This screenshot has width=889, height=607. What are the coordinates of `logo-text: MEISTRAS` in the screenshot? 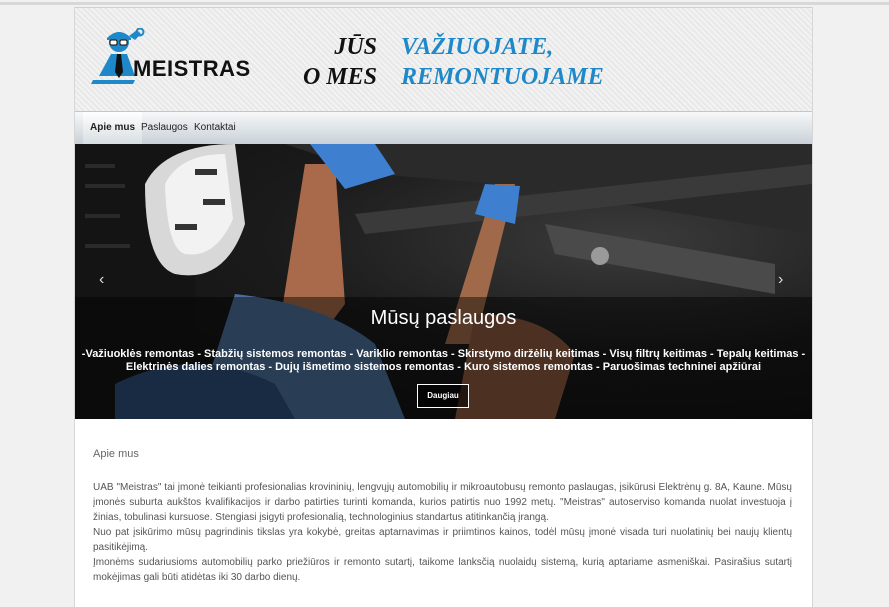 It's located at (192, 68).